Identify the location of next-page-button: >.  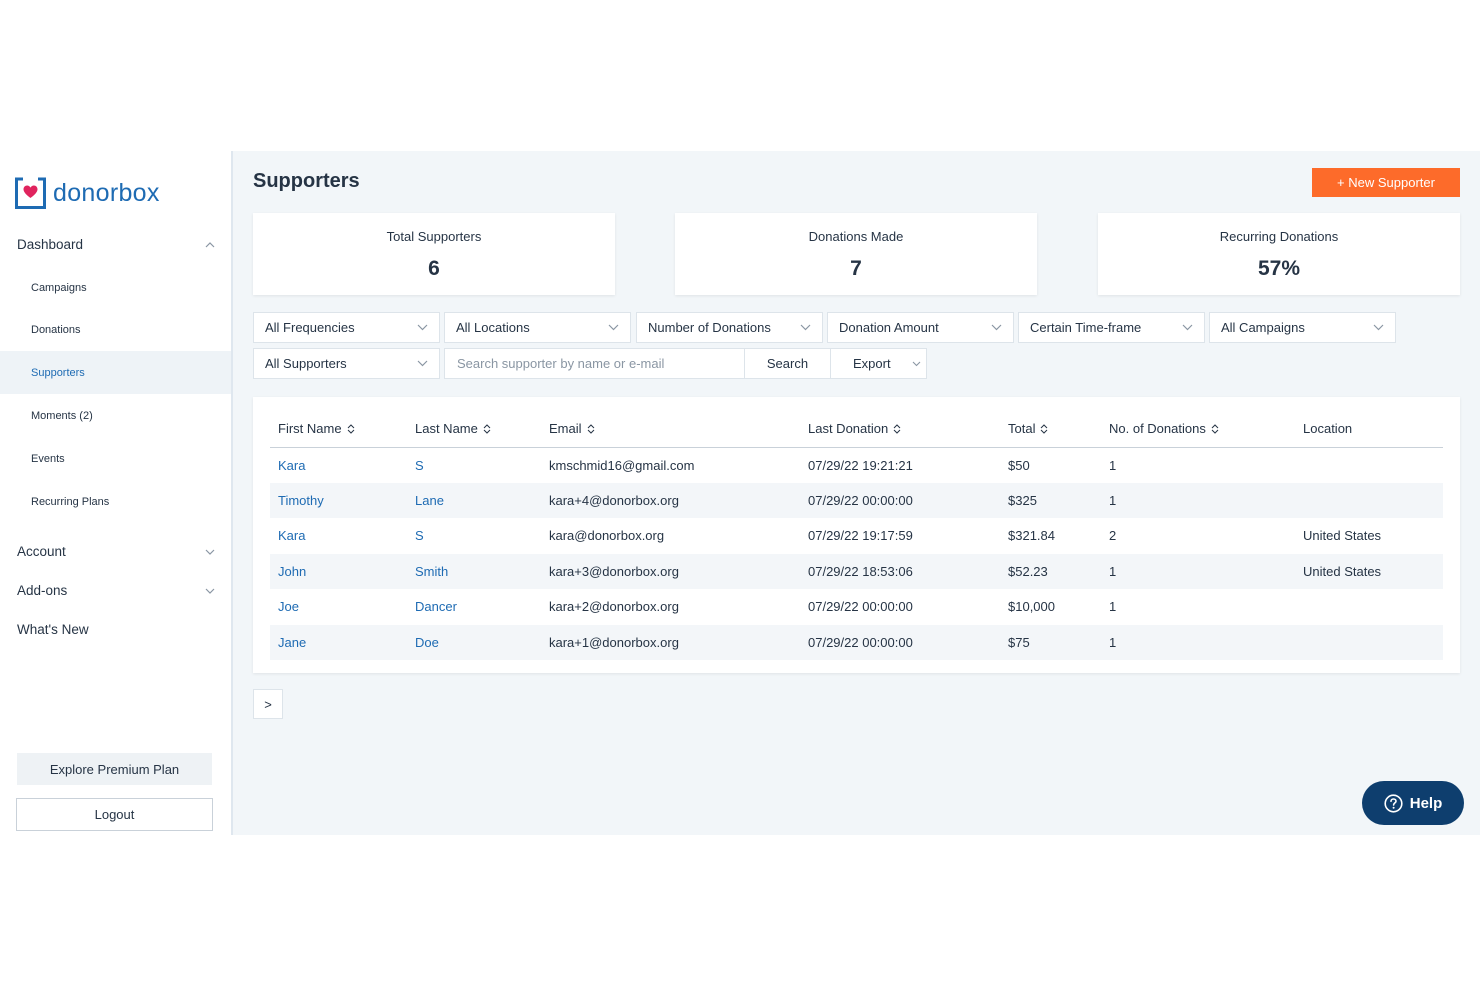
(268, 704).